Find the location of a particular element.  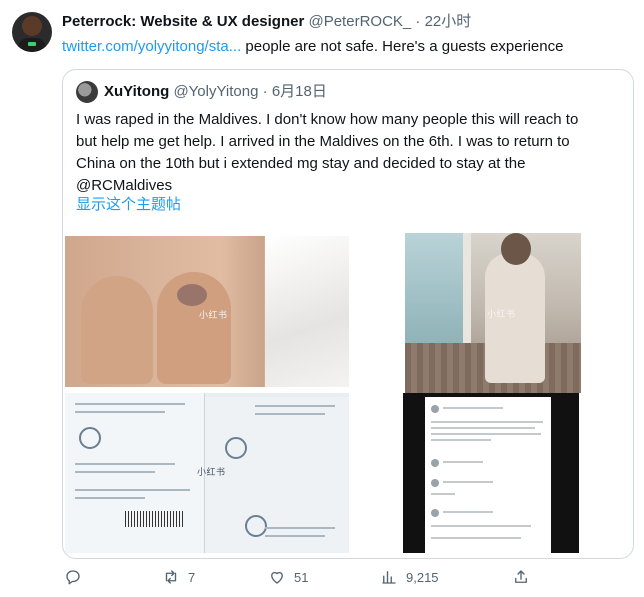

show-thread-link: 显示这个主题帖 is located at coordinates (128, 205).